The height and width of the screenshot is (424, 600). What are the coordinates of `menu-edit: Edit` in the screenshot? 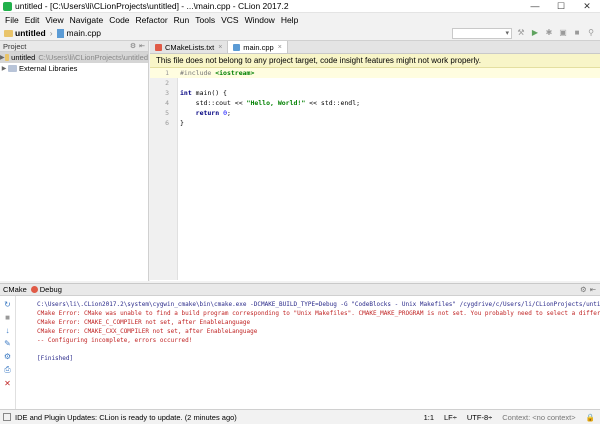 It's located at (32, 20).